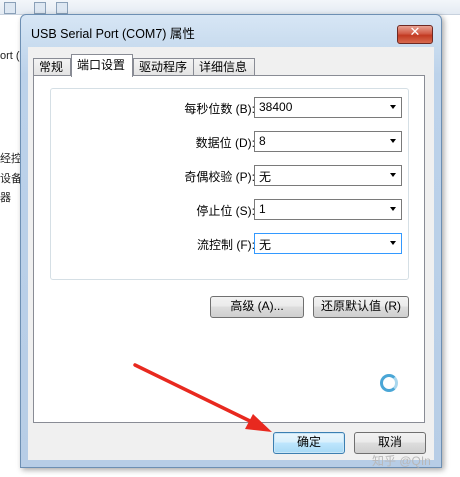  What do you see at coordinates (328, 175) in the screenshot?
I see `parity-select: 无` at bounding box center [328, 175].